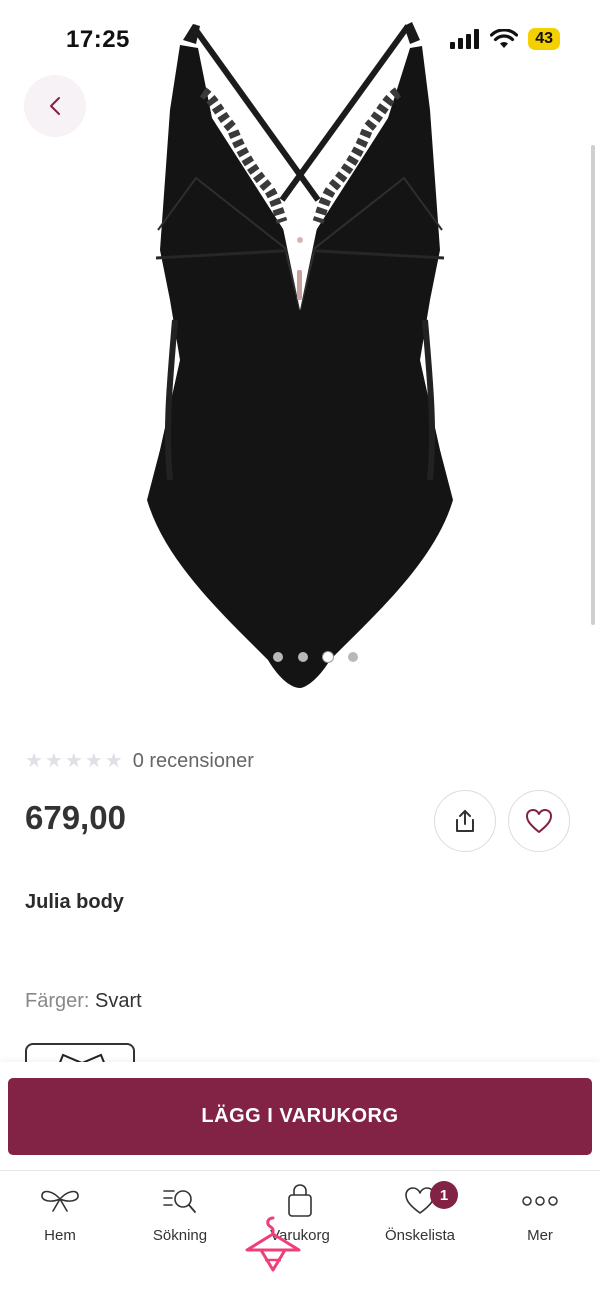 Image resolution: width=600 pixels, height=1298 pixels. Describe the element at coordinates (193, 760) in the screenshot. I see `reviews-count: 0 recensioner` at that location.